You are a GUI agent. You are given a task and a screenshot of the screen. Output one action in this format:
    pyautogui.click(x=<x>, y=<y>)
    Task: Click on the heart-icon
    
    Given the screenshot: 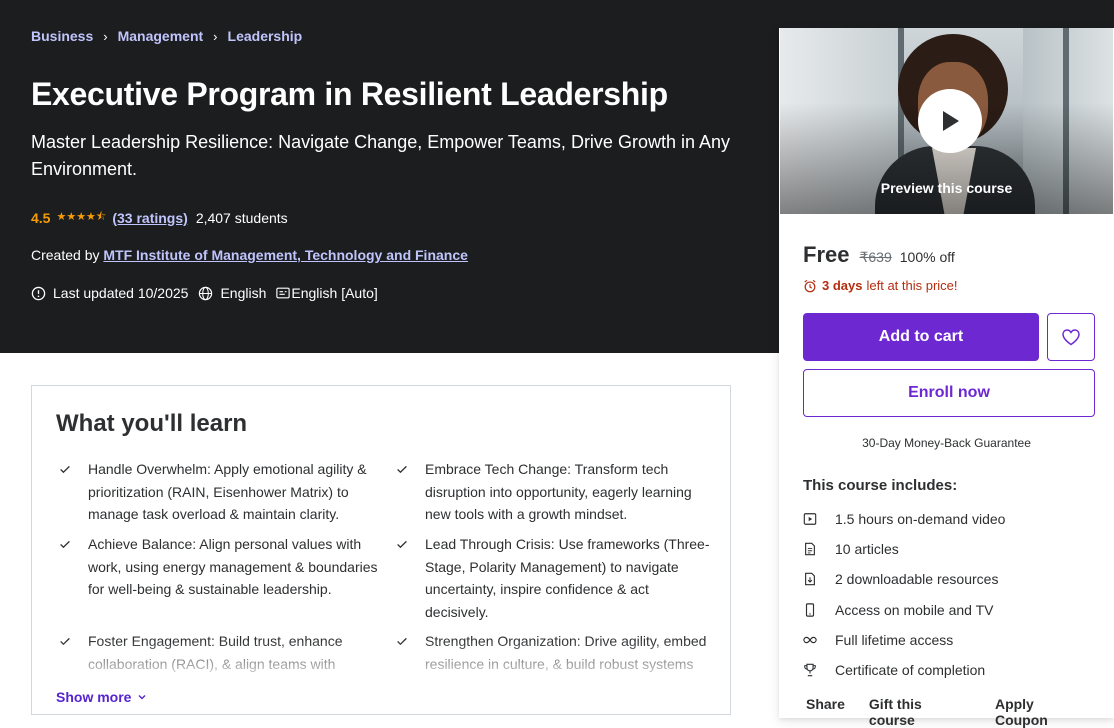 What is the action you would take?
    pyautogui.click(x=1071, y=337)
    